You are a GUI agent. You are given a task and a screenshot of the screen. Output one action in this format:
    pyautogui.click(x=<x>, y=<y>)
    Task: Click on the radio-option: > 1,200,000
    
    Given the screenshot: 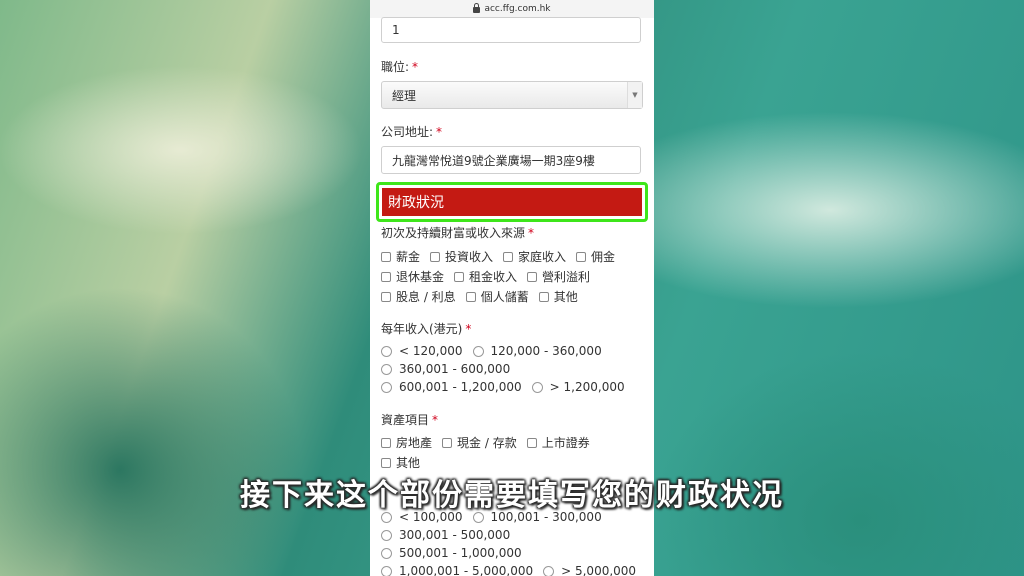 What is the action you would take?
    pyautogui.click(x=578, y=387)
    